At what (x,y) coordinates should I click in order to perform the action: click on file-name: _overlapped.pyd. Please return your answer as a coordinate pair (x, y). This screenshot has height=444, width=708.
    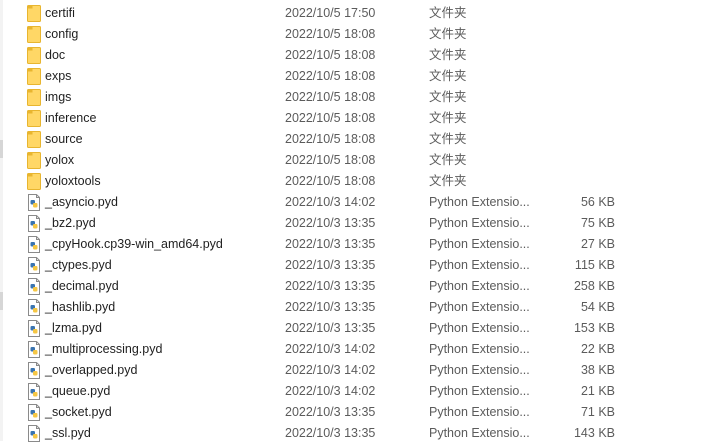
    Looking at the image, I should click on (91, 370).